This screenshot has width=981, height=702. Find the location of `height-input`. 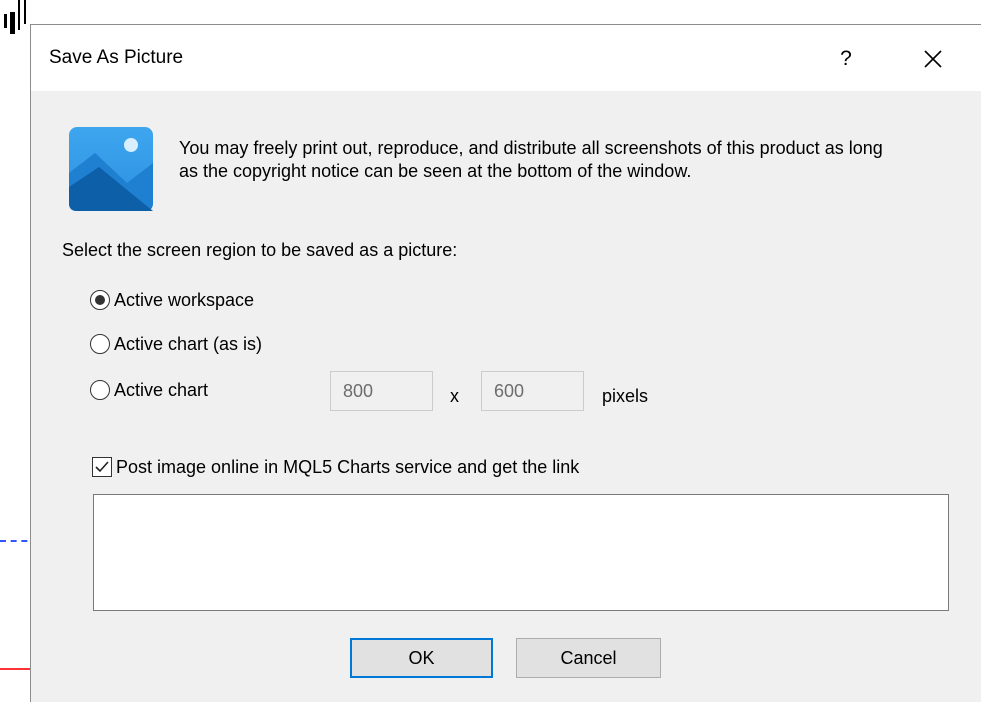

height-input is located at coordinates (532, 391).